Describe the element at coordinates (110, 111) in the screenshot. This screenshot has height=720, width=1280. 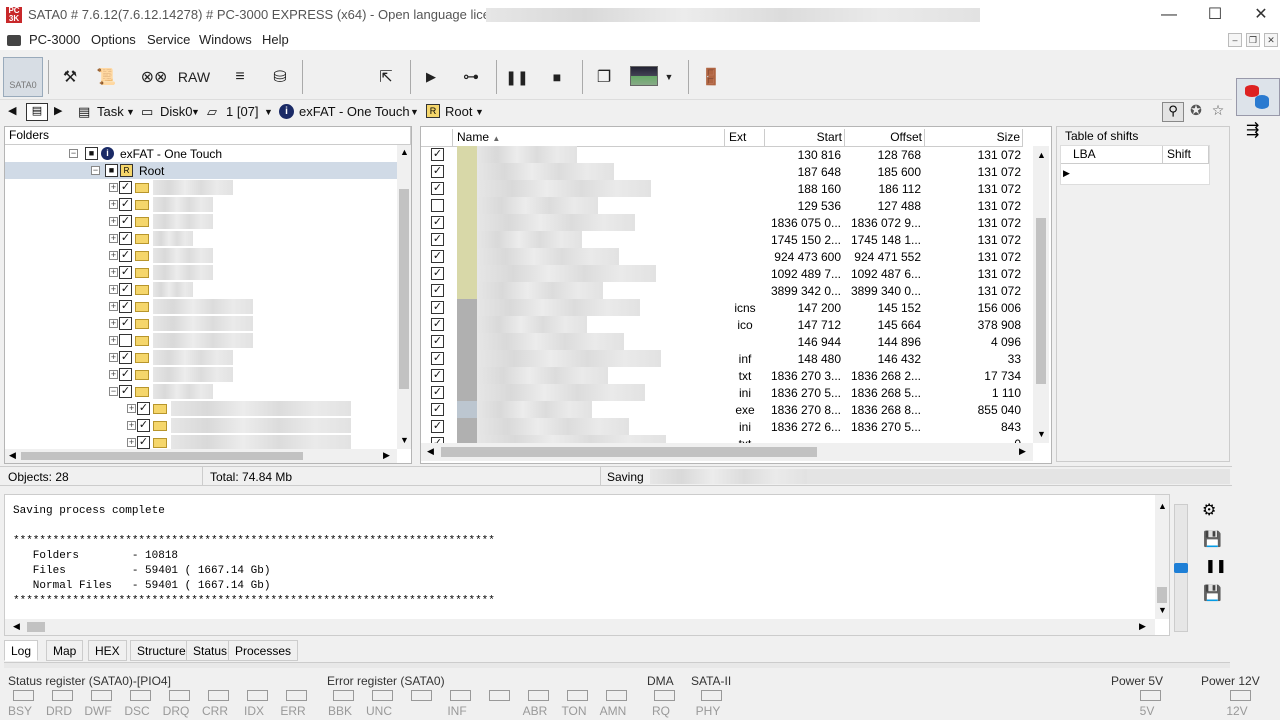
I see `nav-task: Task` at that location.